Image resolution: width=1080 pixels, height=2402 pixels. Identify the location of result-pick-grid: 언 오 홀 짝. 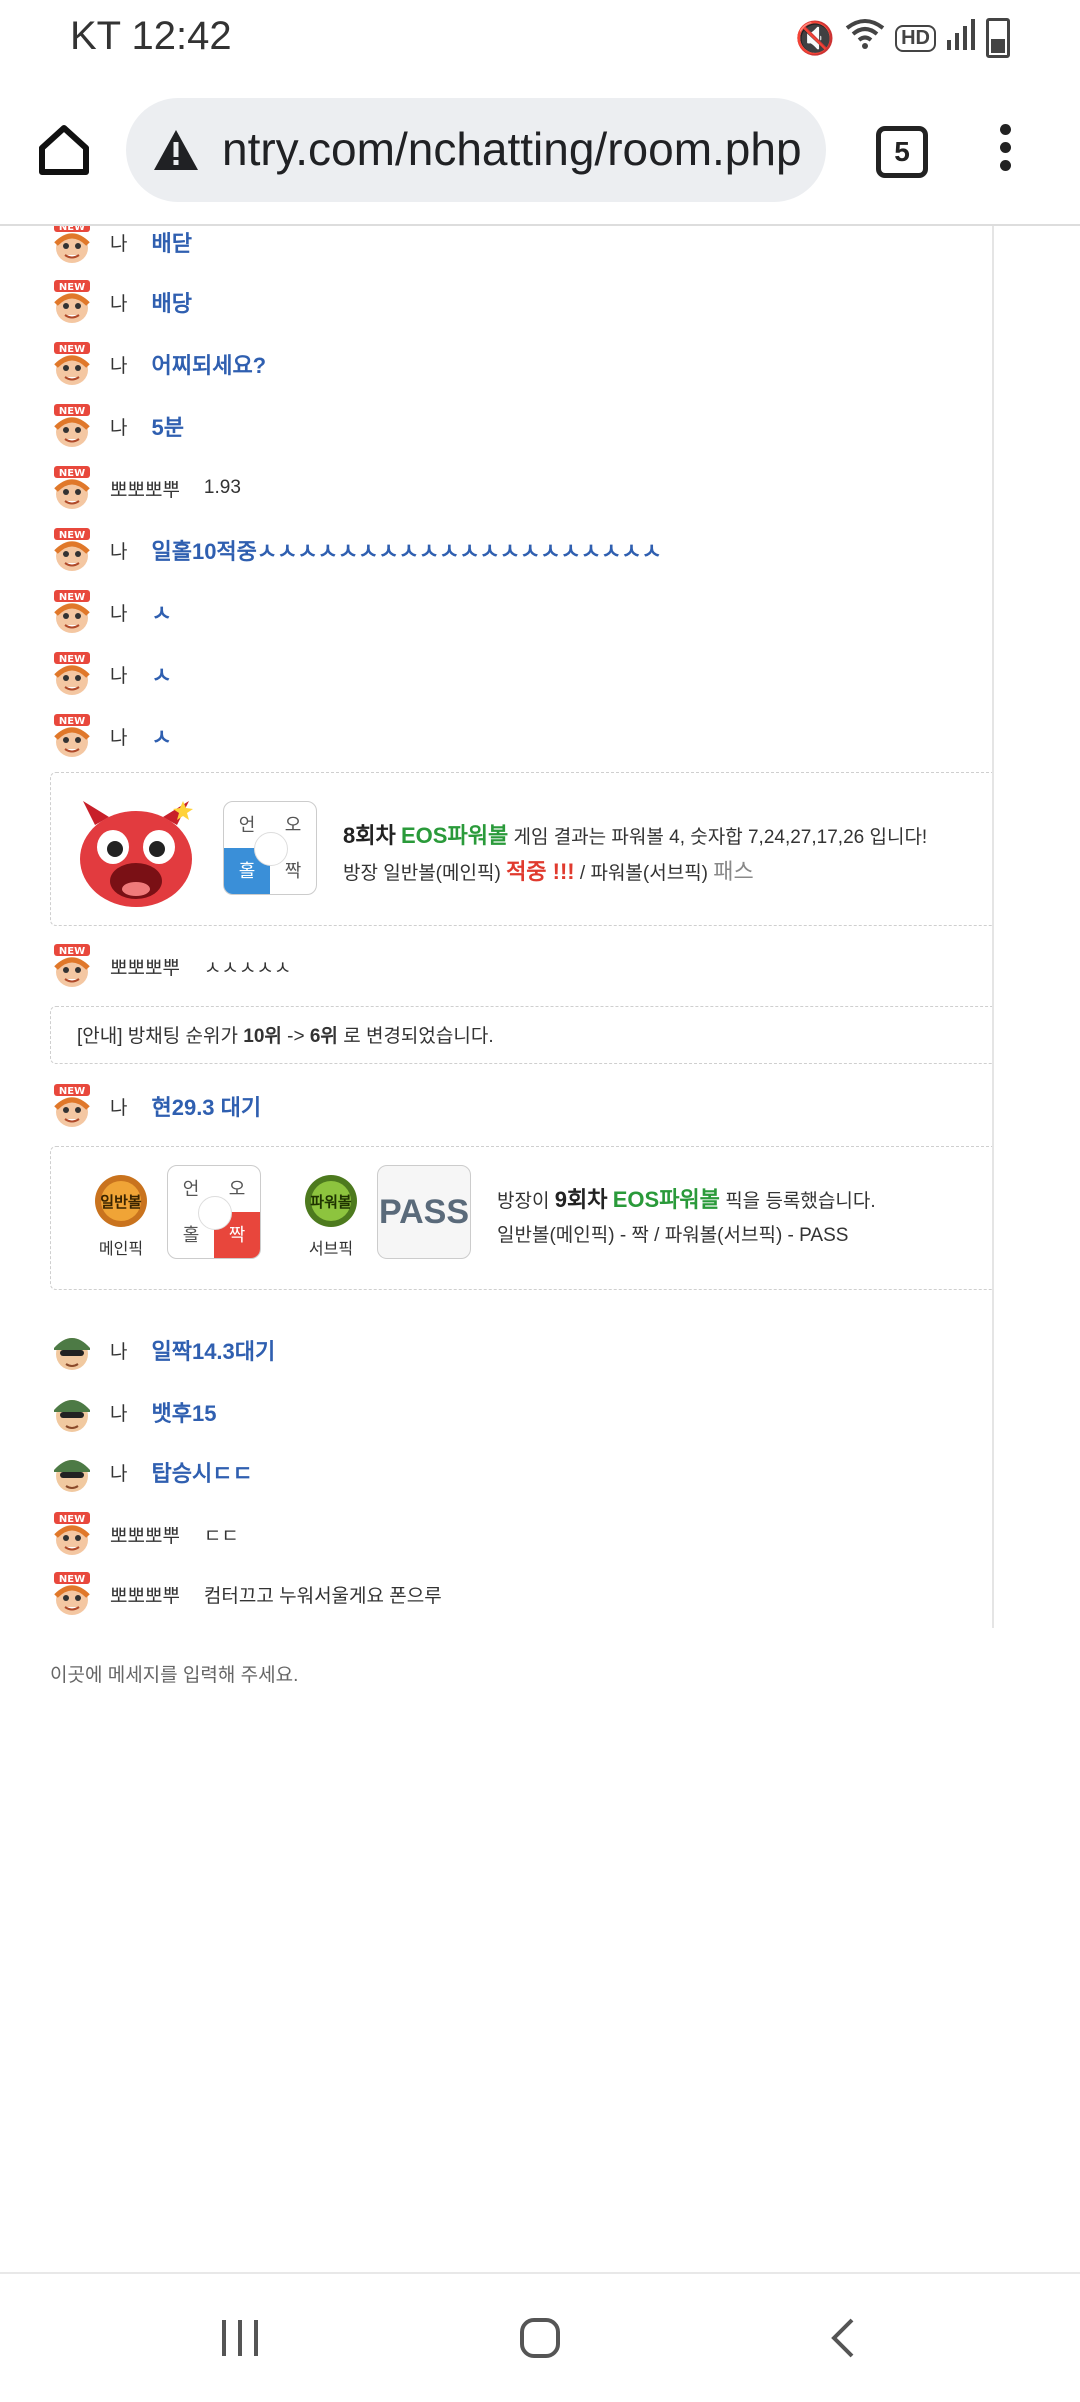
(270, 848).